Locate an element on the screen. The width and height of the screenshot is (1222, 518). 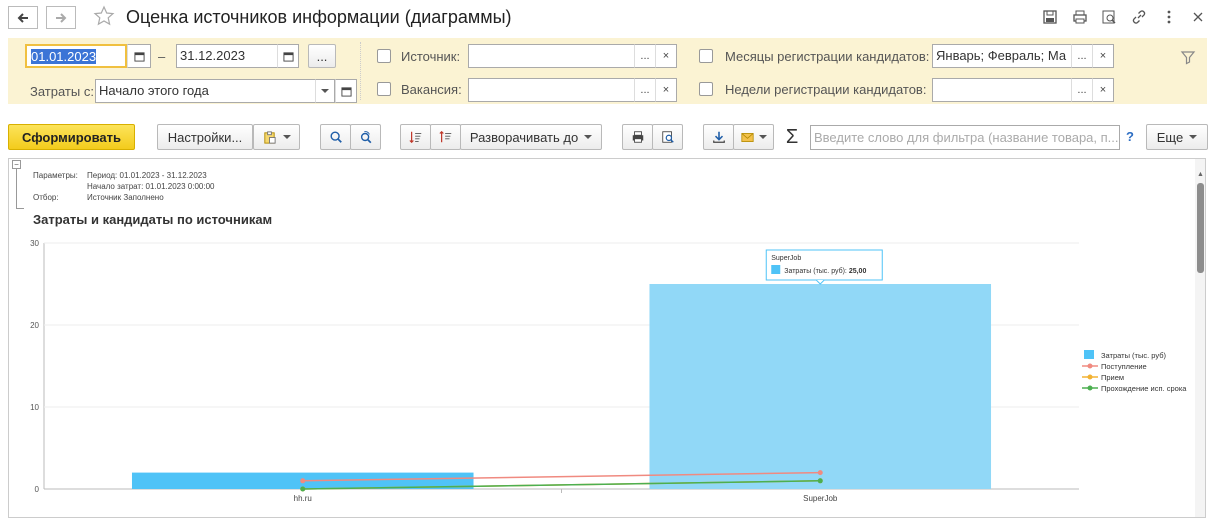
arrow-left-icon is located at coordinates (22, 17).